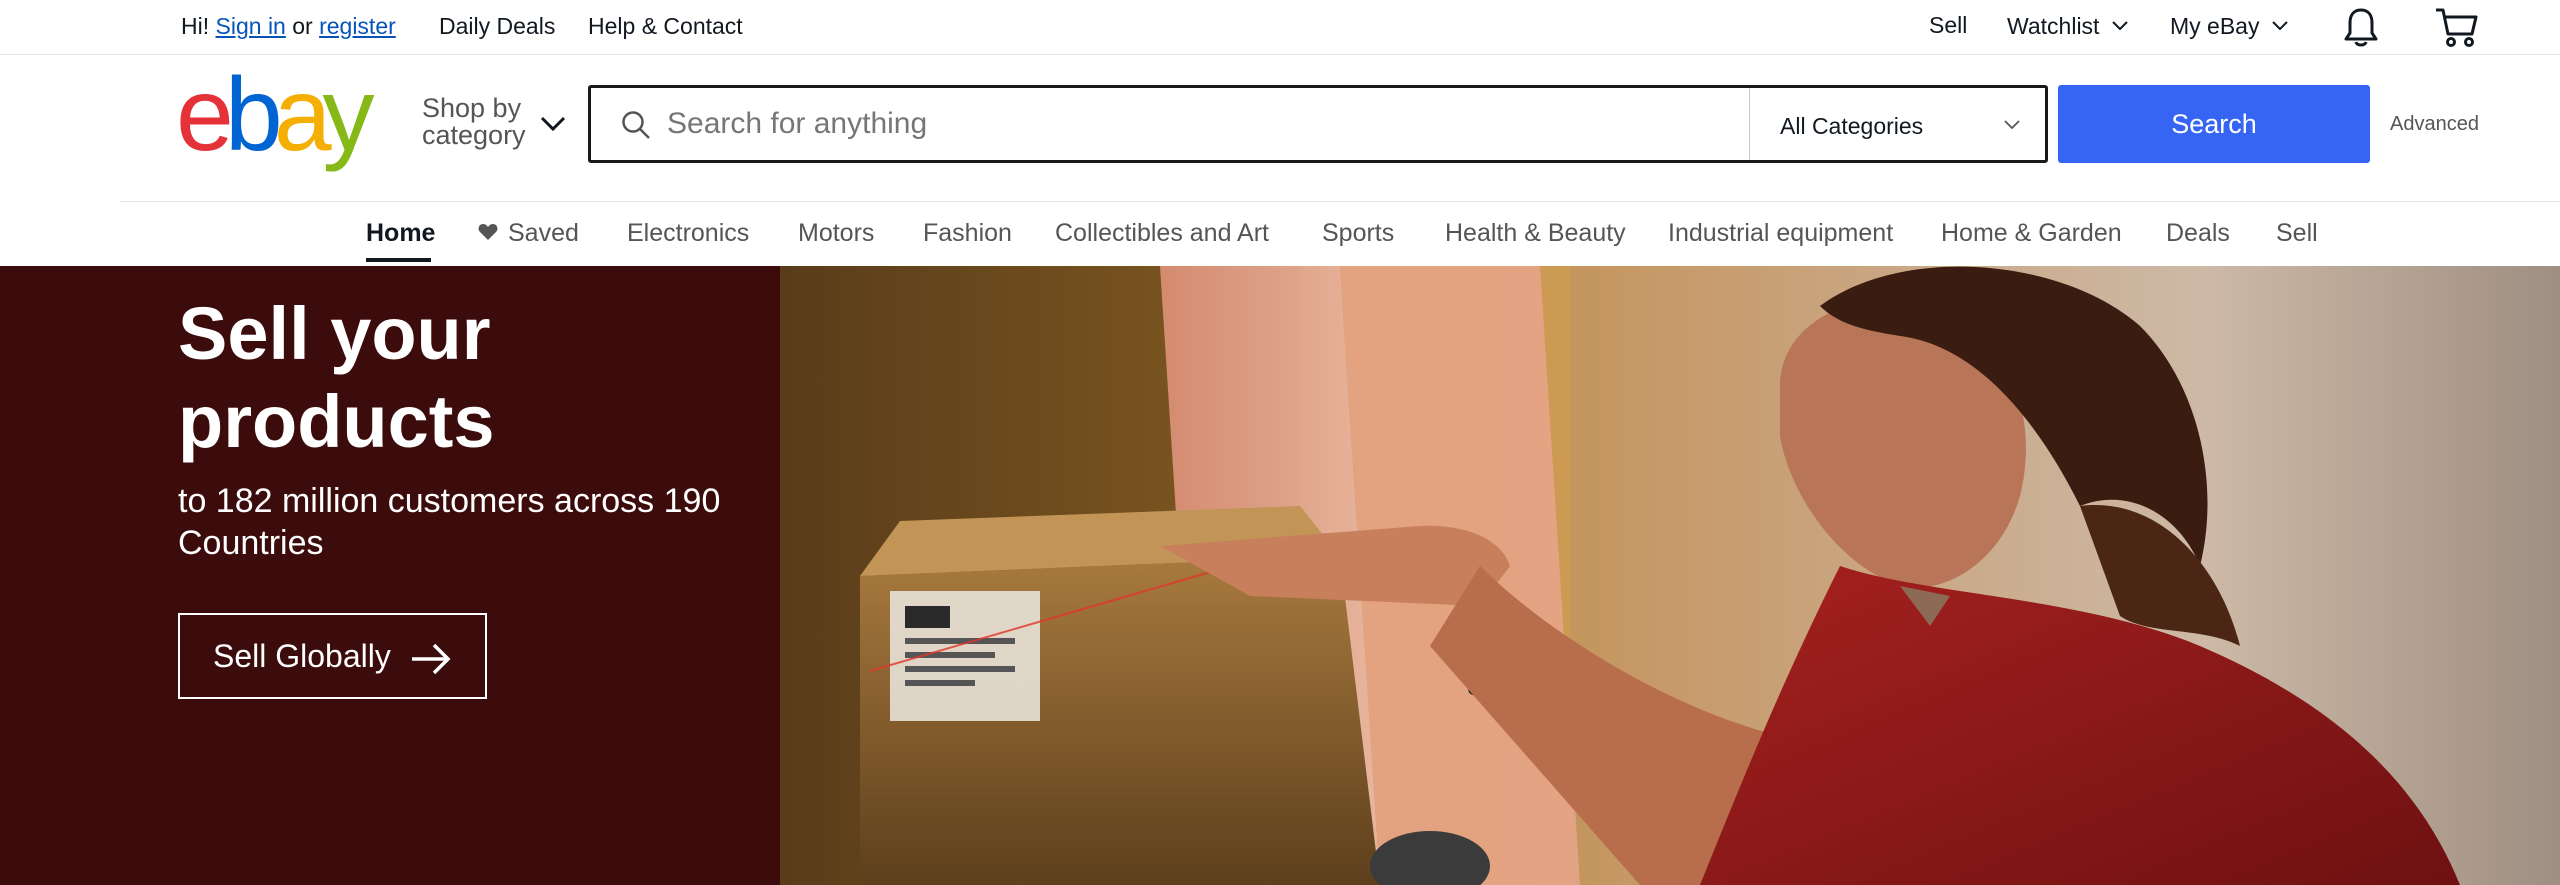 This screenshot has height=885, width=2560. I want to click on active-tab-indicator, so click(398, 260).